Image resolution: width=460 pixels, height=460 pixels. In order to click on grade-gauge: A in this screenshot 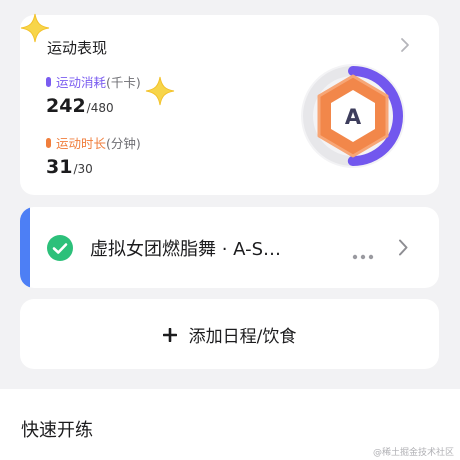, I will do `click(353, 116)`.